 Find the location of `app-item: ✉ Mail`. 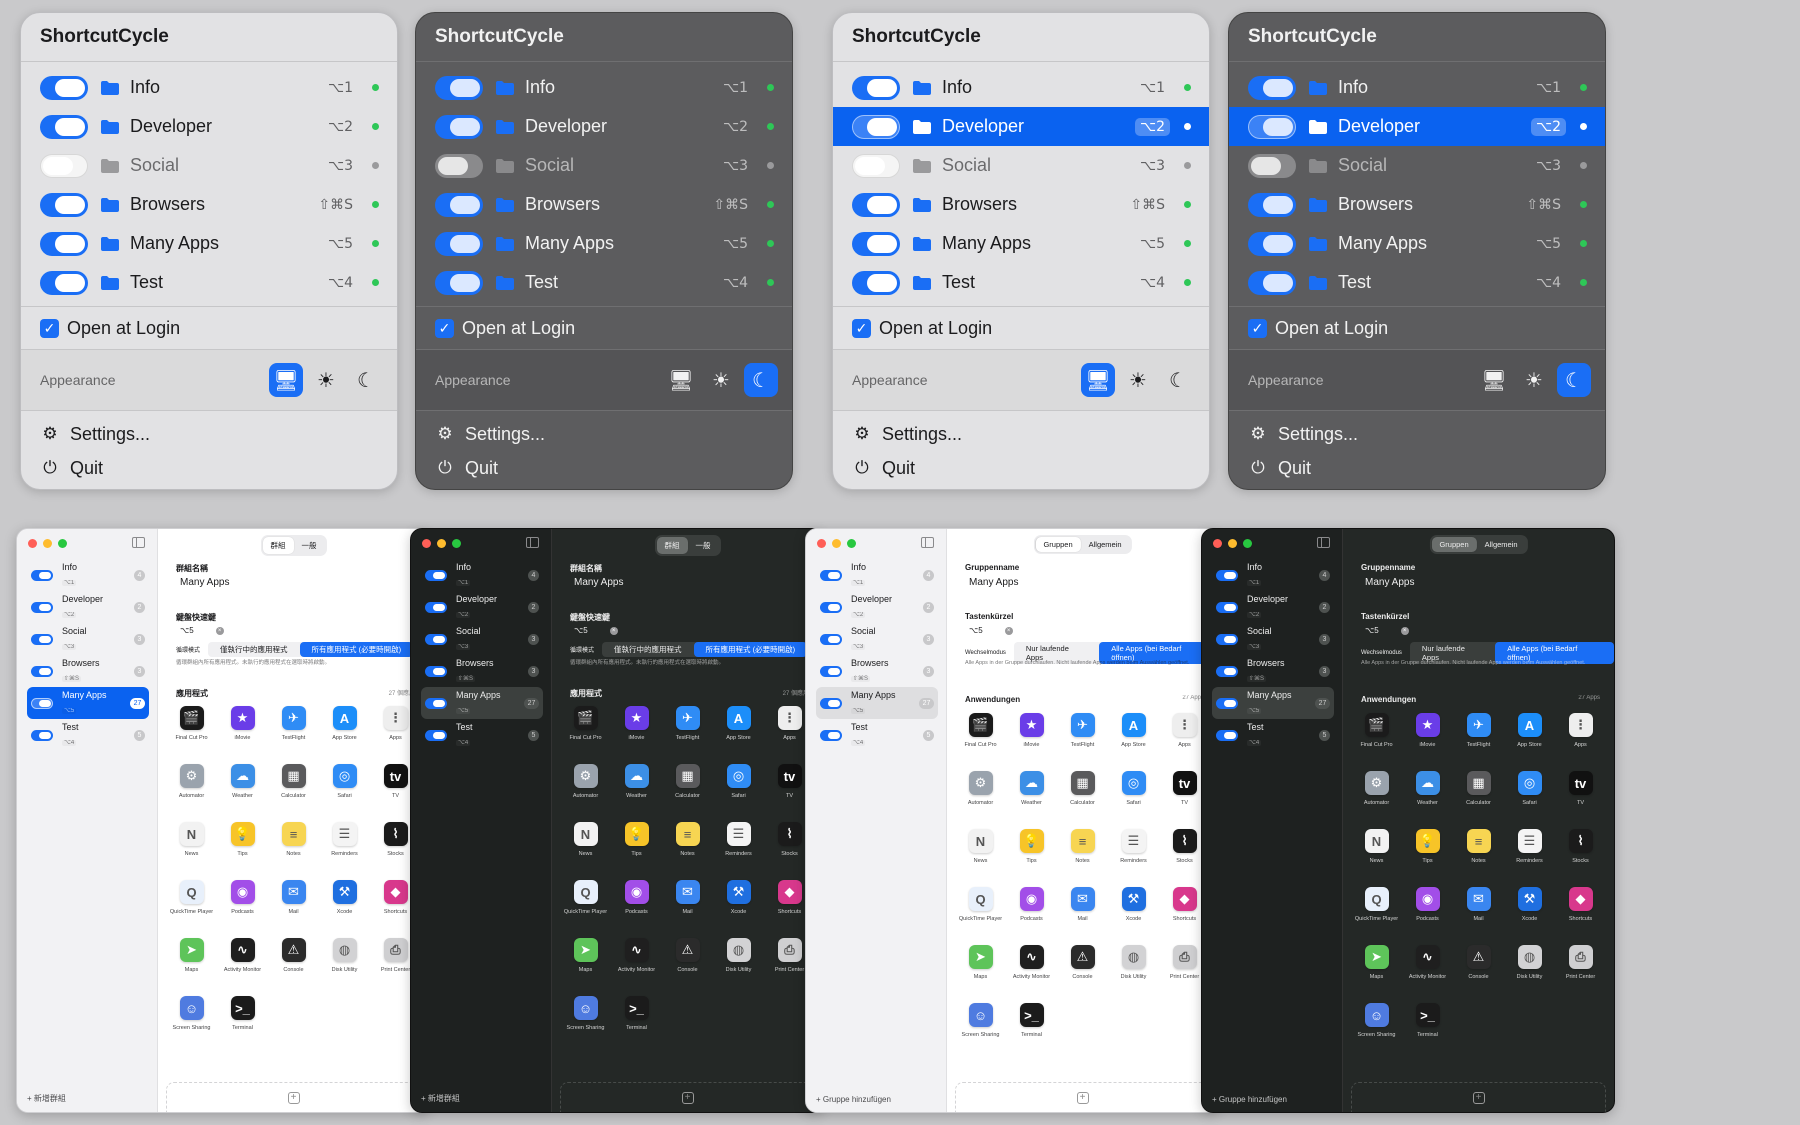

app-item: ✉ Mail is located at coordinates (687, 909).